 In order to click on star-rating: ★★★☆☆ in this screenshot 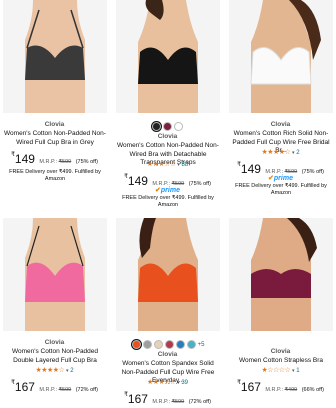, I will do `click(161, 164)`.